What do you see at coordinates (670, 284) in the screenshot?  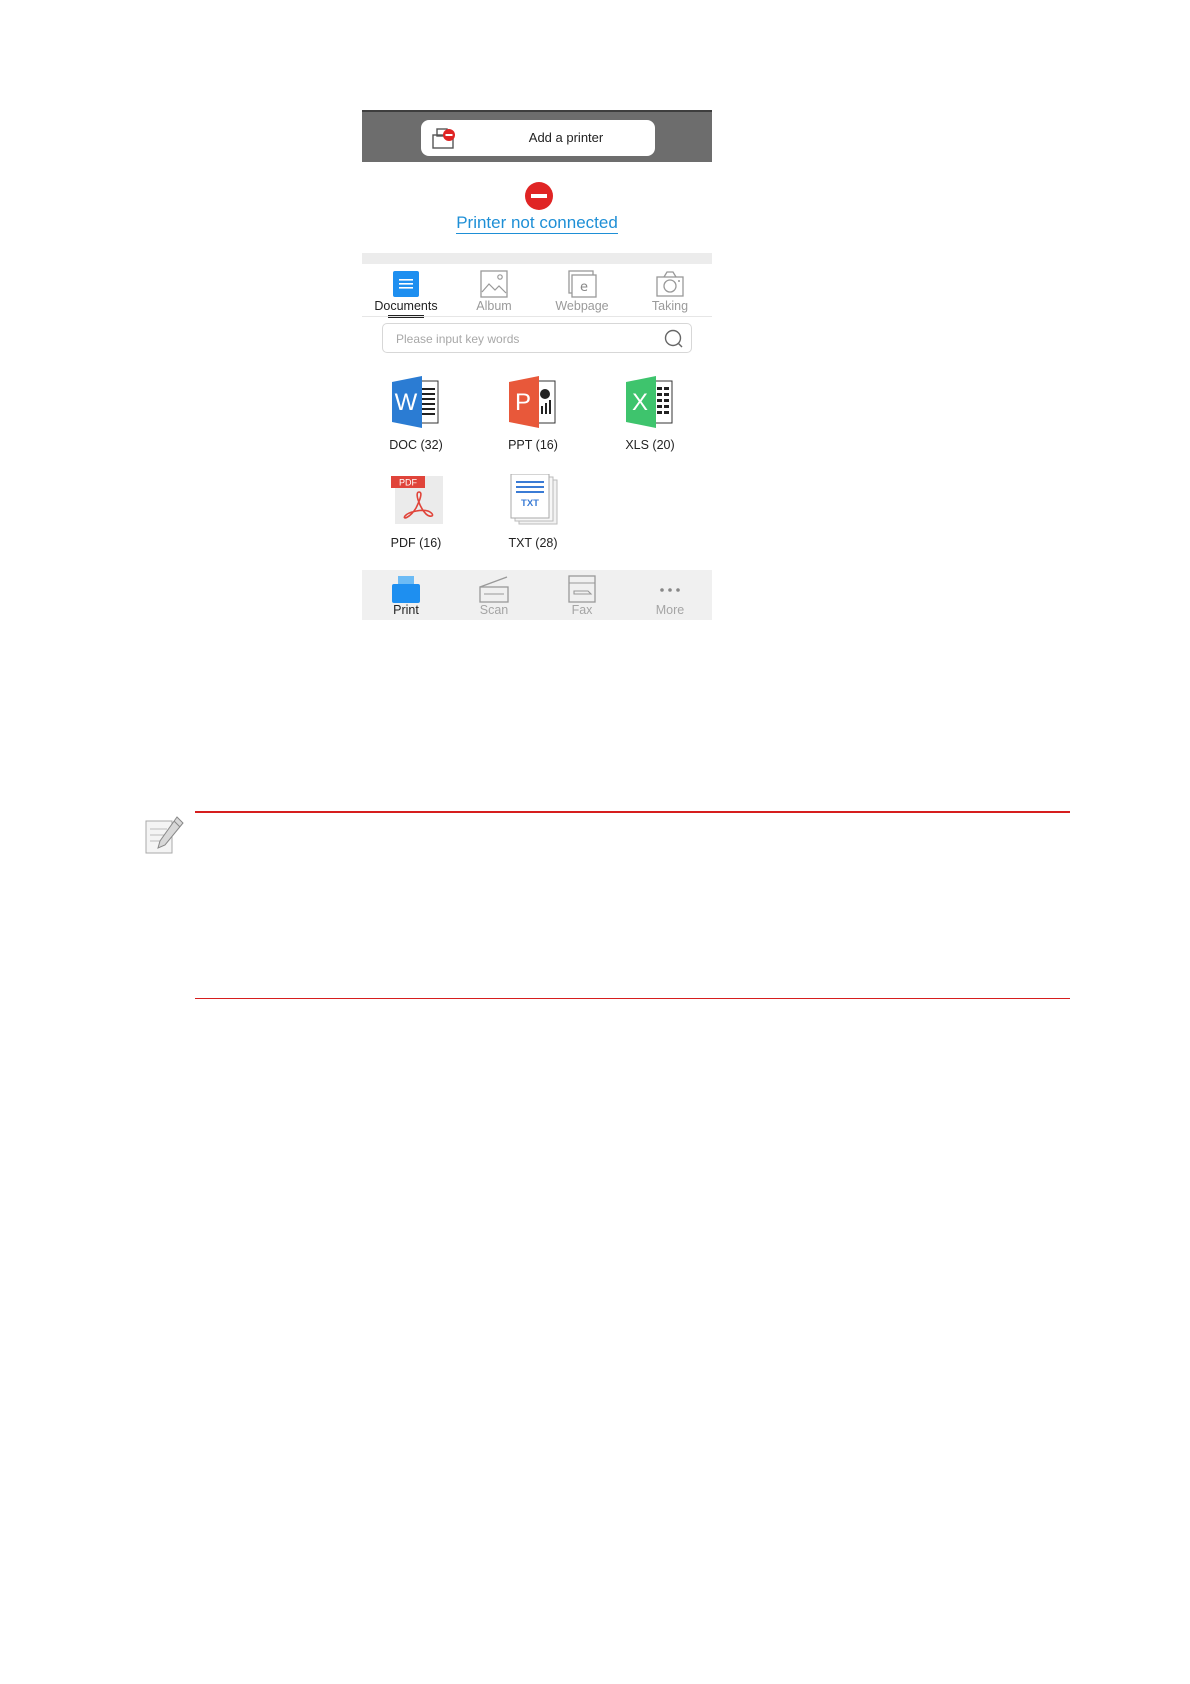 I see `camera-icon` at bounding box center [670, 284].